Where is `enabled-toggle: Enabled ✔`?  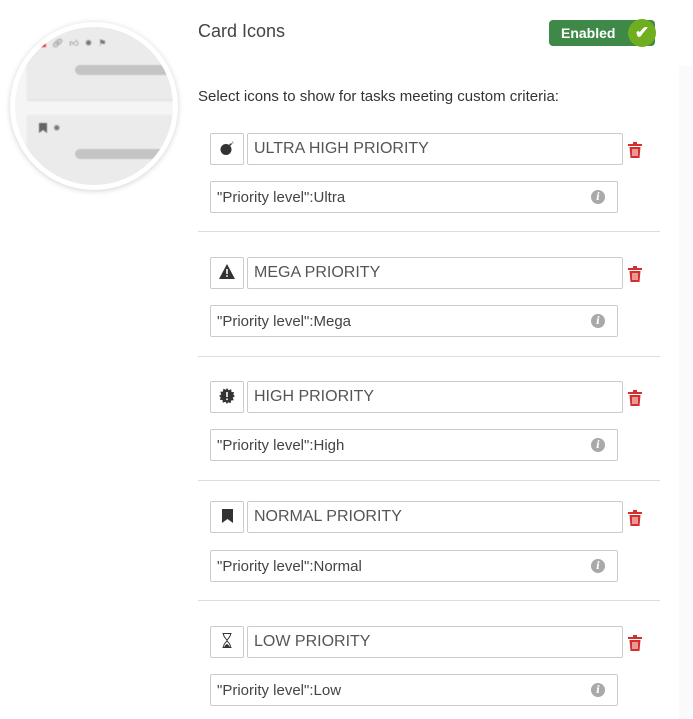
enabled-toggle: Enabled ✔ is located at coordinates (602, 33).